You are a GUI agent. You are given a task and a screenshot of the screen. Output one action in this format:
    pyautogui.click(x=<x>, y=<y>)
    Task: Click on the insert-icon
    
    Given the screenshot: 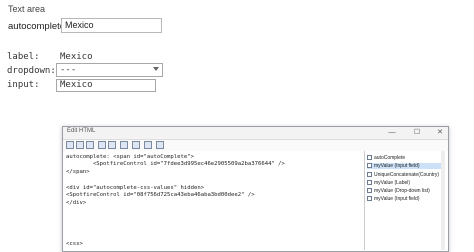 What is the action you would take?
    pyautogui.click(x=70, y=145)
    